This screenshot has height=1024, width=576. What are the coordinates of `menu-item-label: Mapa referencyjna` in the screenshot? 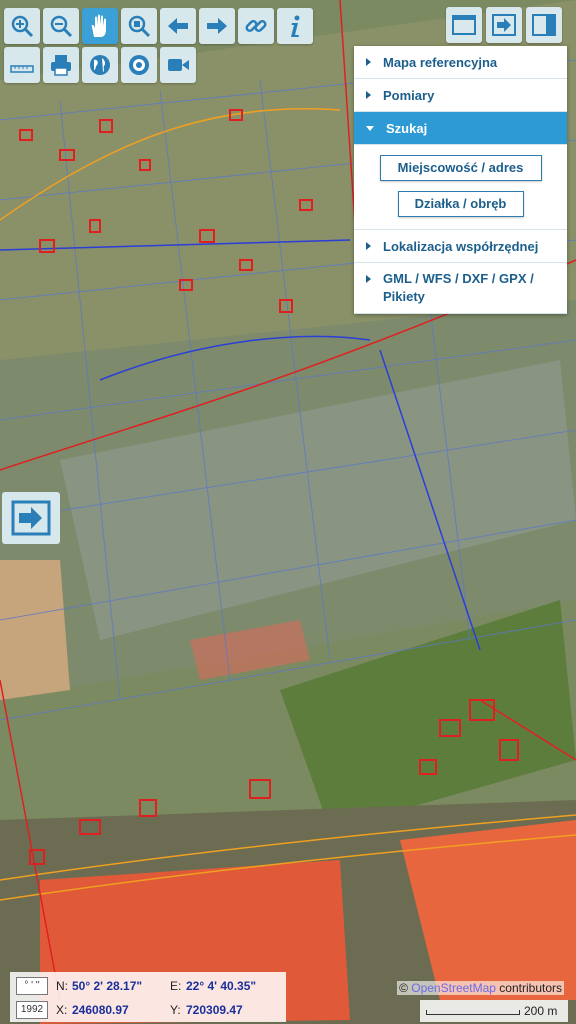 It's located at (440, 62).